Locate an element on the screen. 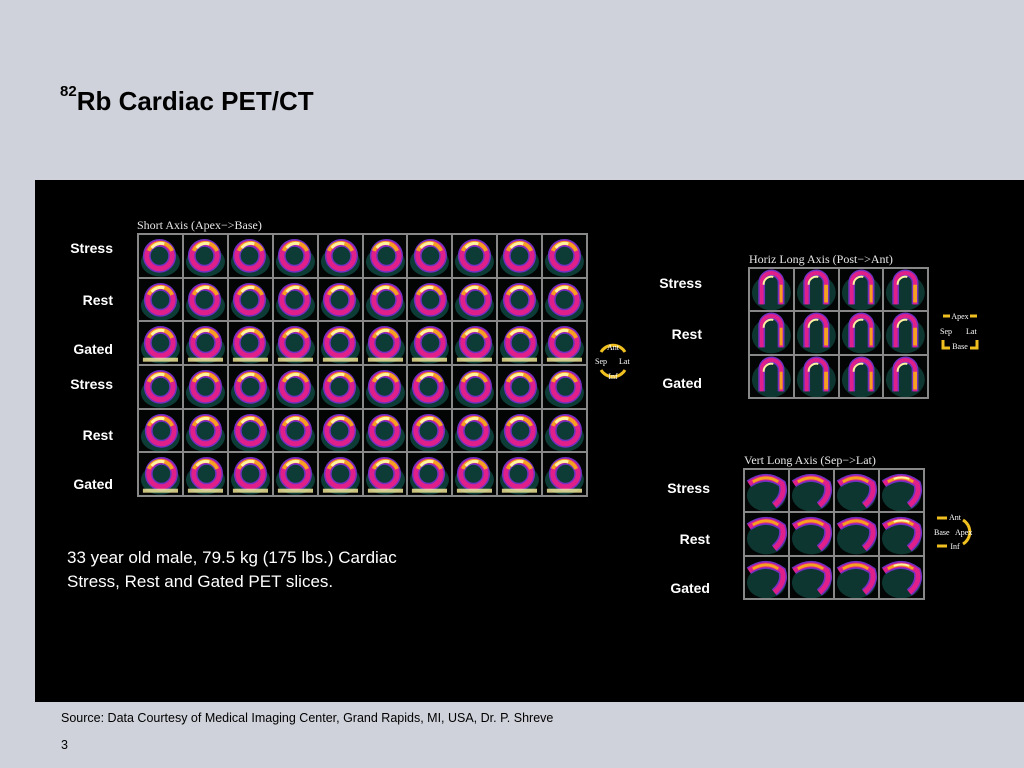 This screenshot has width=1024, height=768. vla-slice-grid is located at coordinates (834, 534).